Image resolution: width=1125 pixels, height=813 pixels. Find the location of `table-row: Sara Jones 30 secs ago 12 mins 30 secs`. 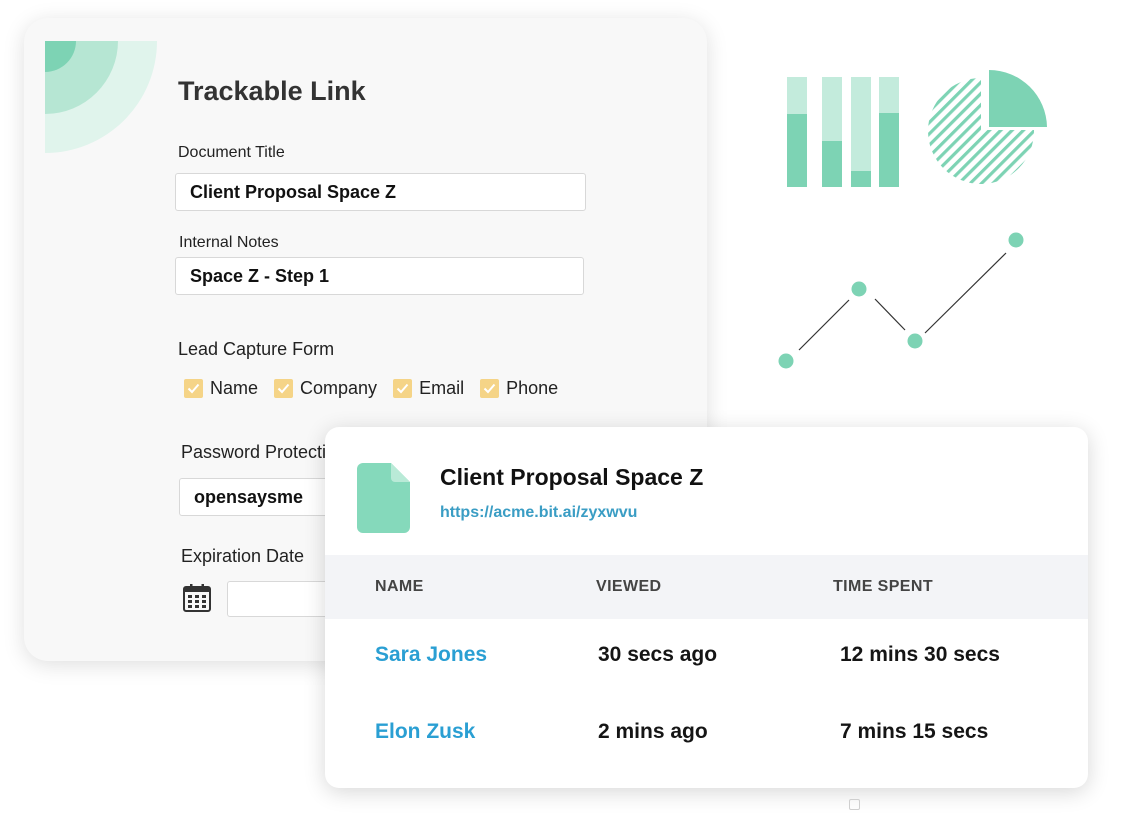

table-row: Sara Jones 30 secs ago 12 mins 30 secs is located at coordinates (706, 657).